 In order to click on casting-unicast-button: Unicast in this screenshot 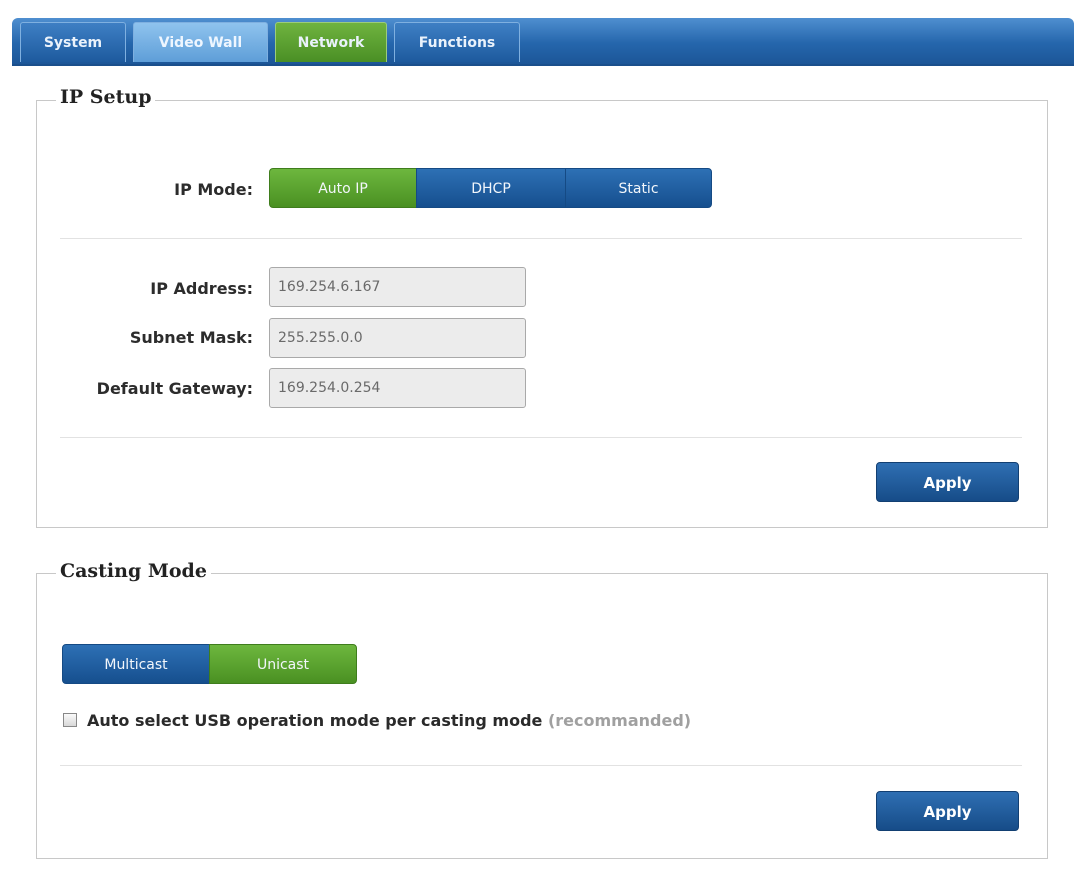, I will do `click(283, 664)`.